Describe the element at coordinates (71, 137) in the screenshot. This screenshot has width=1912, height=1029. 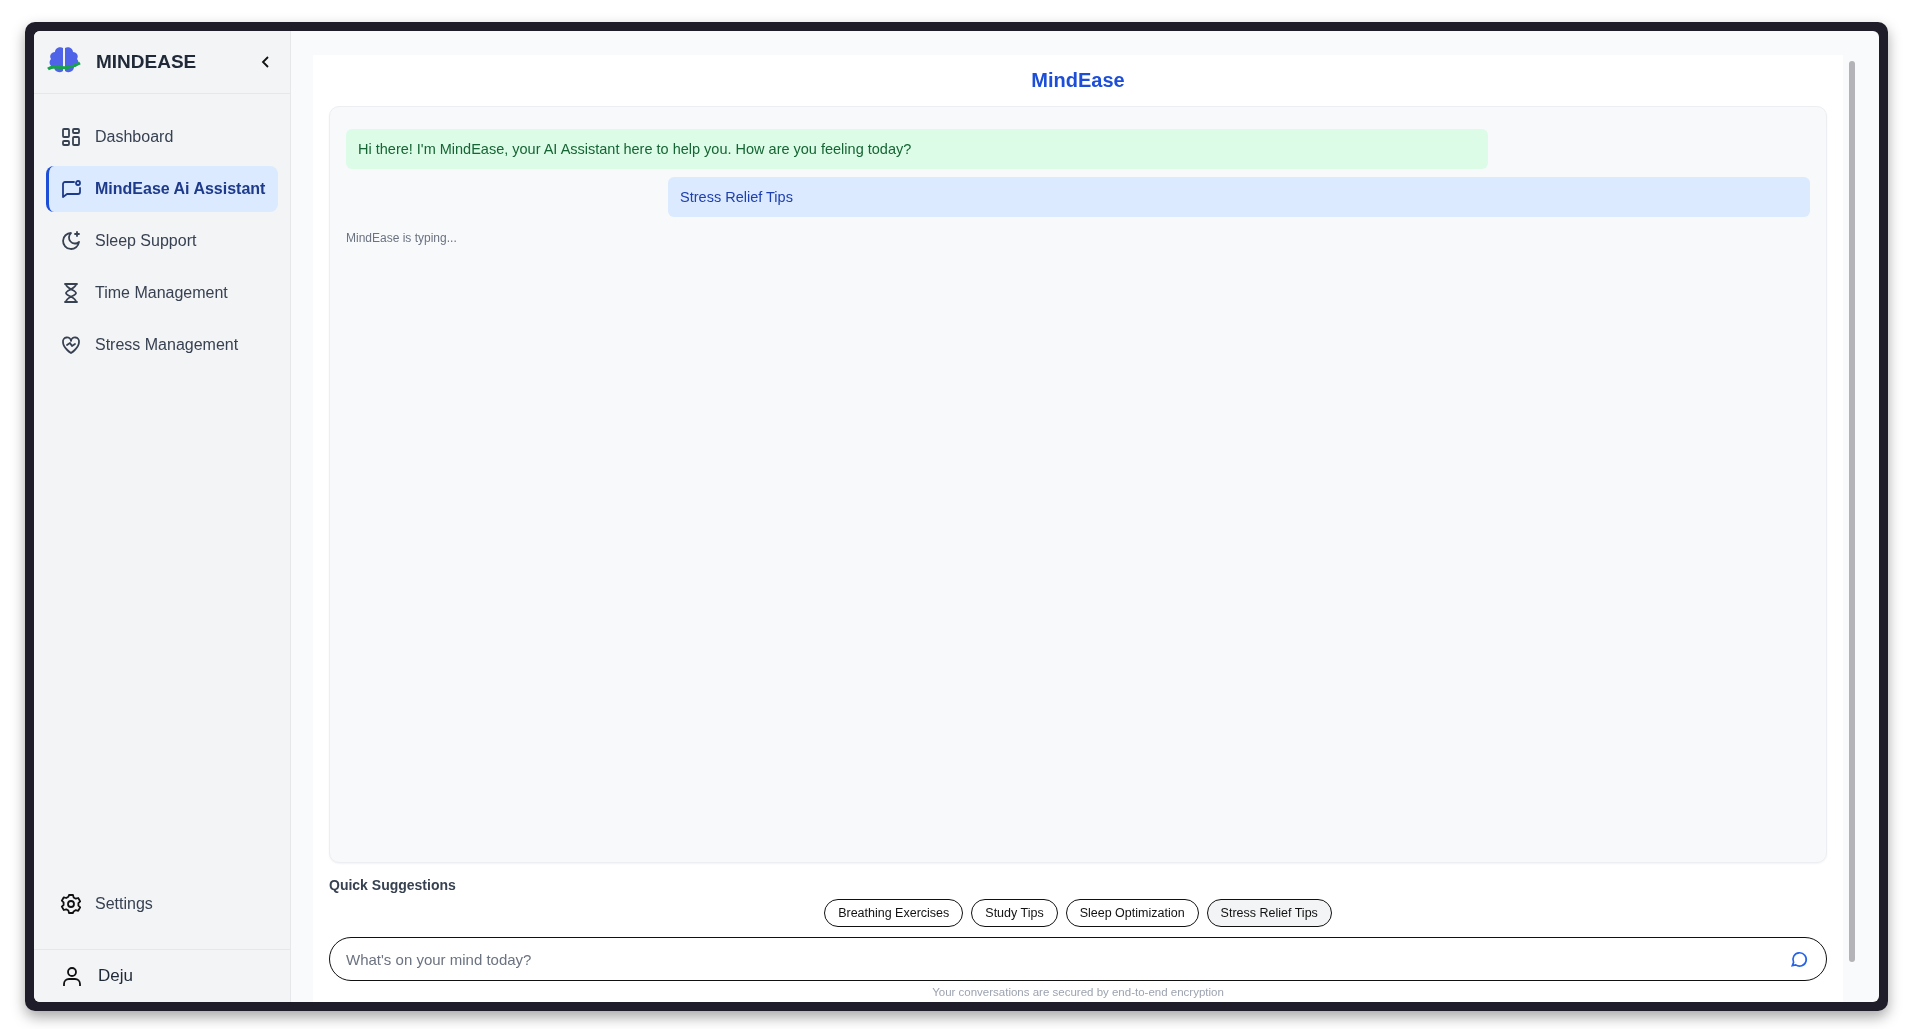
I see `grid-icon` at that location.